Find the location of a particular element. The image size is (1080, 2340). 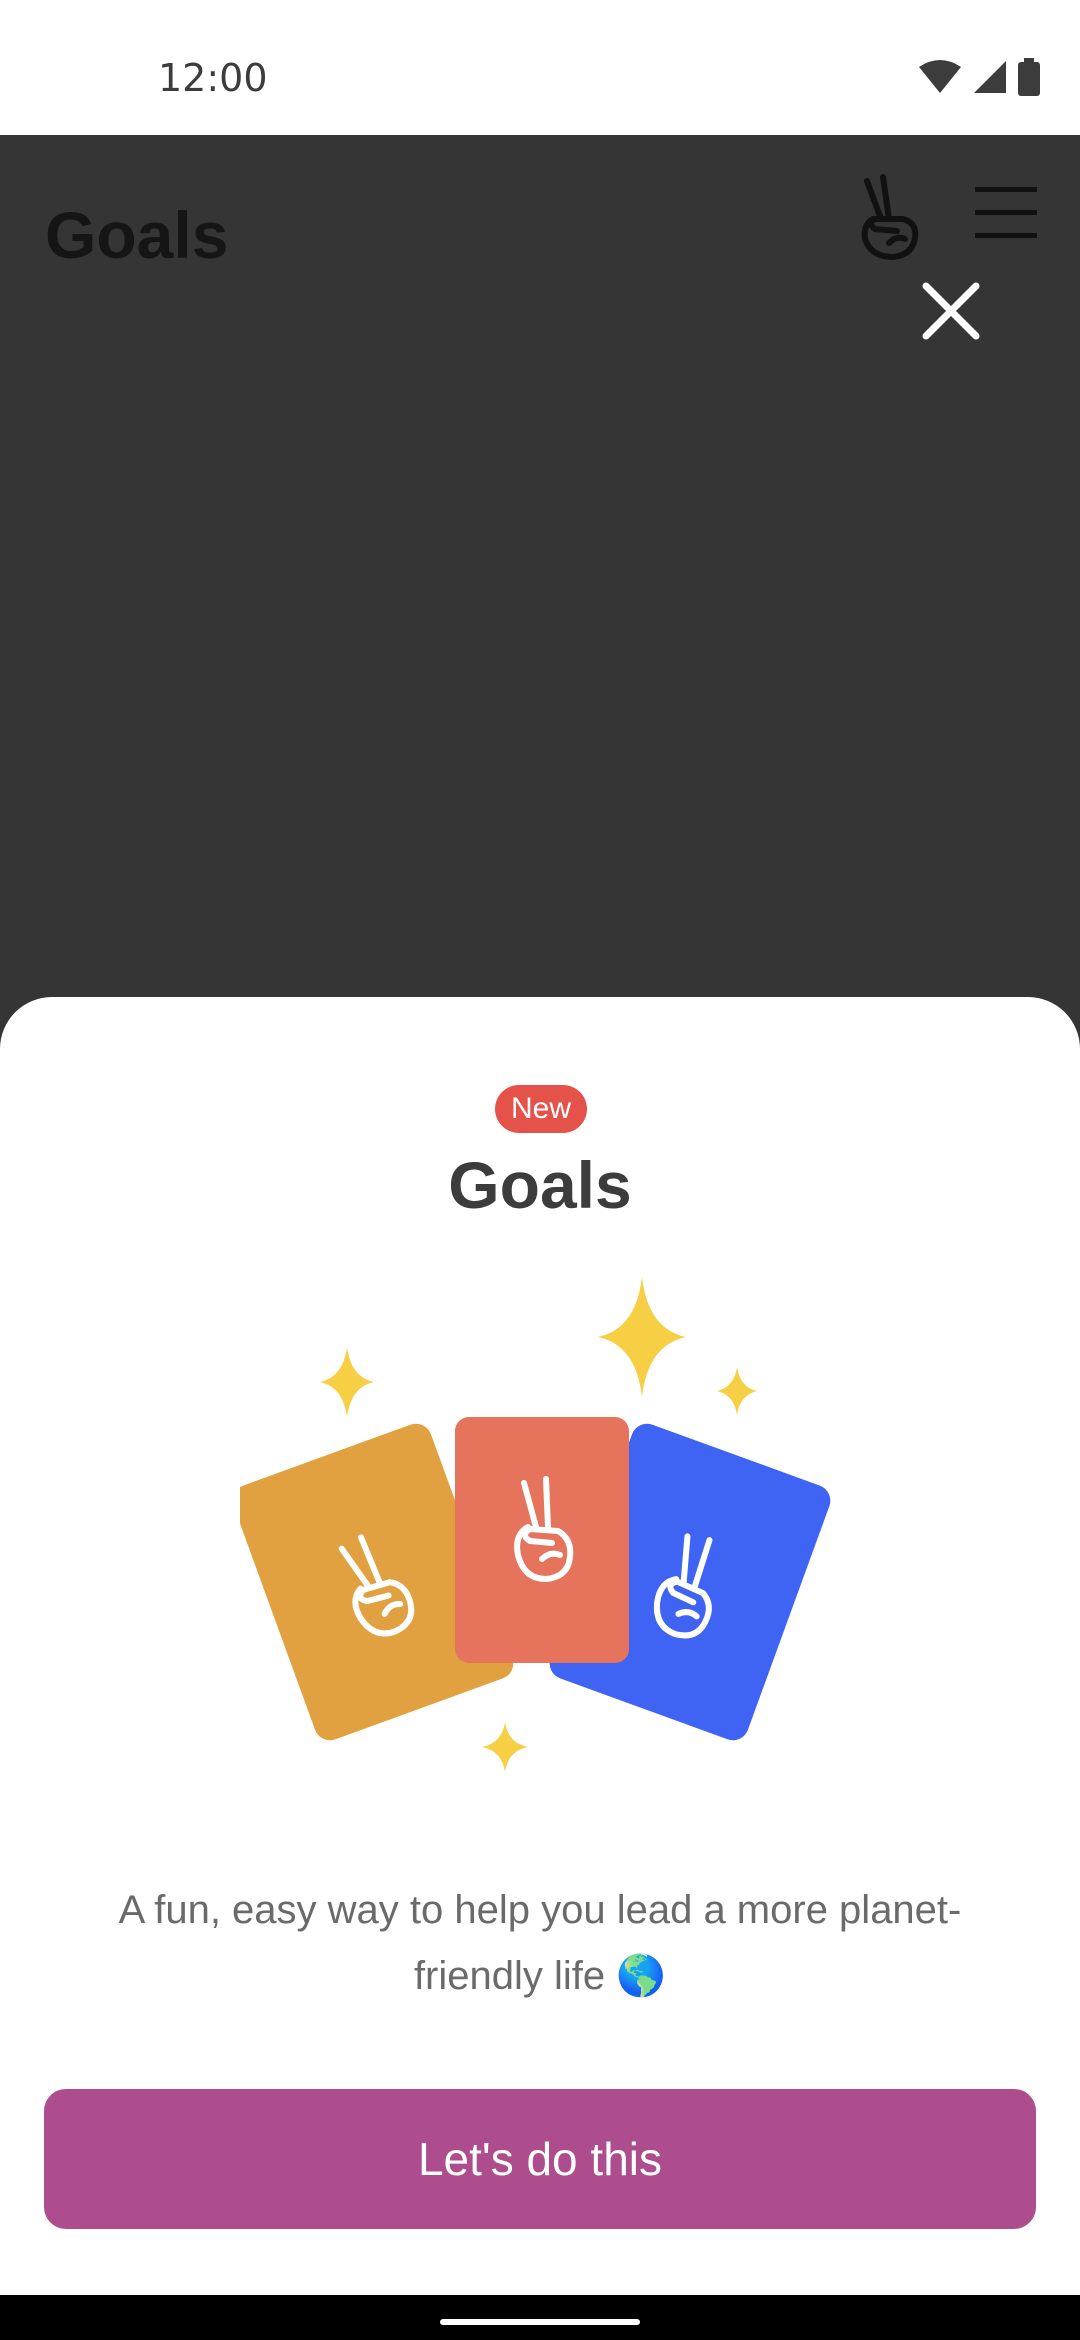

home-handle is located at coordinates (540, 2322).